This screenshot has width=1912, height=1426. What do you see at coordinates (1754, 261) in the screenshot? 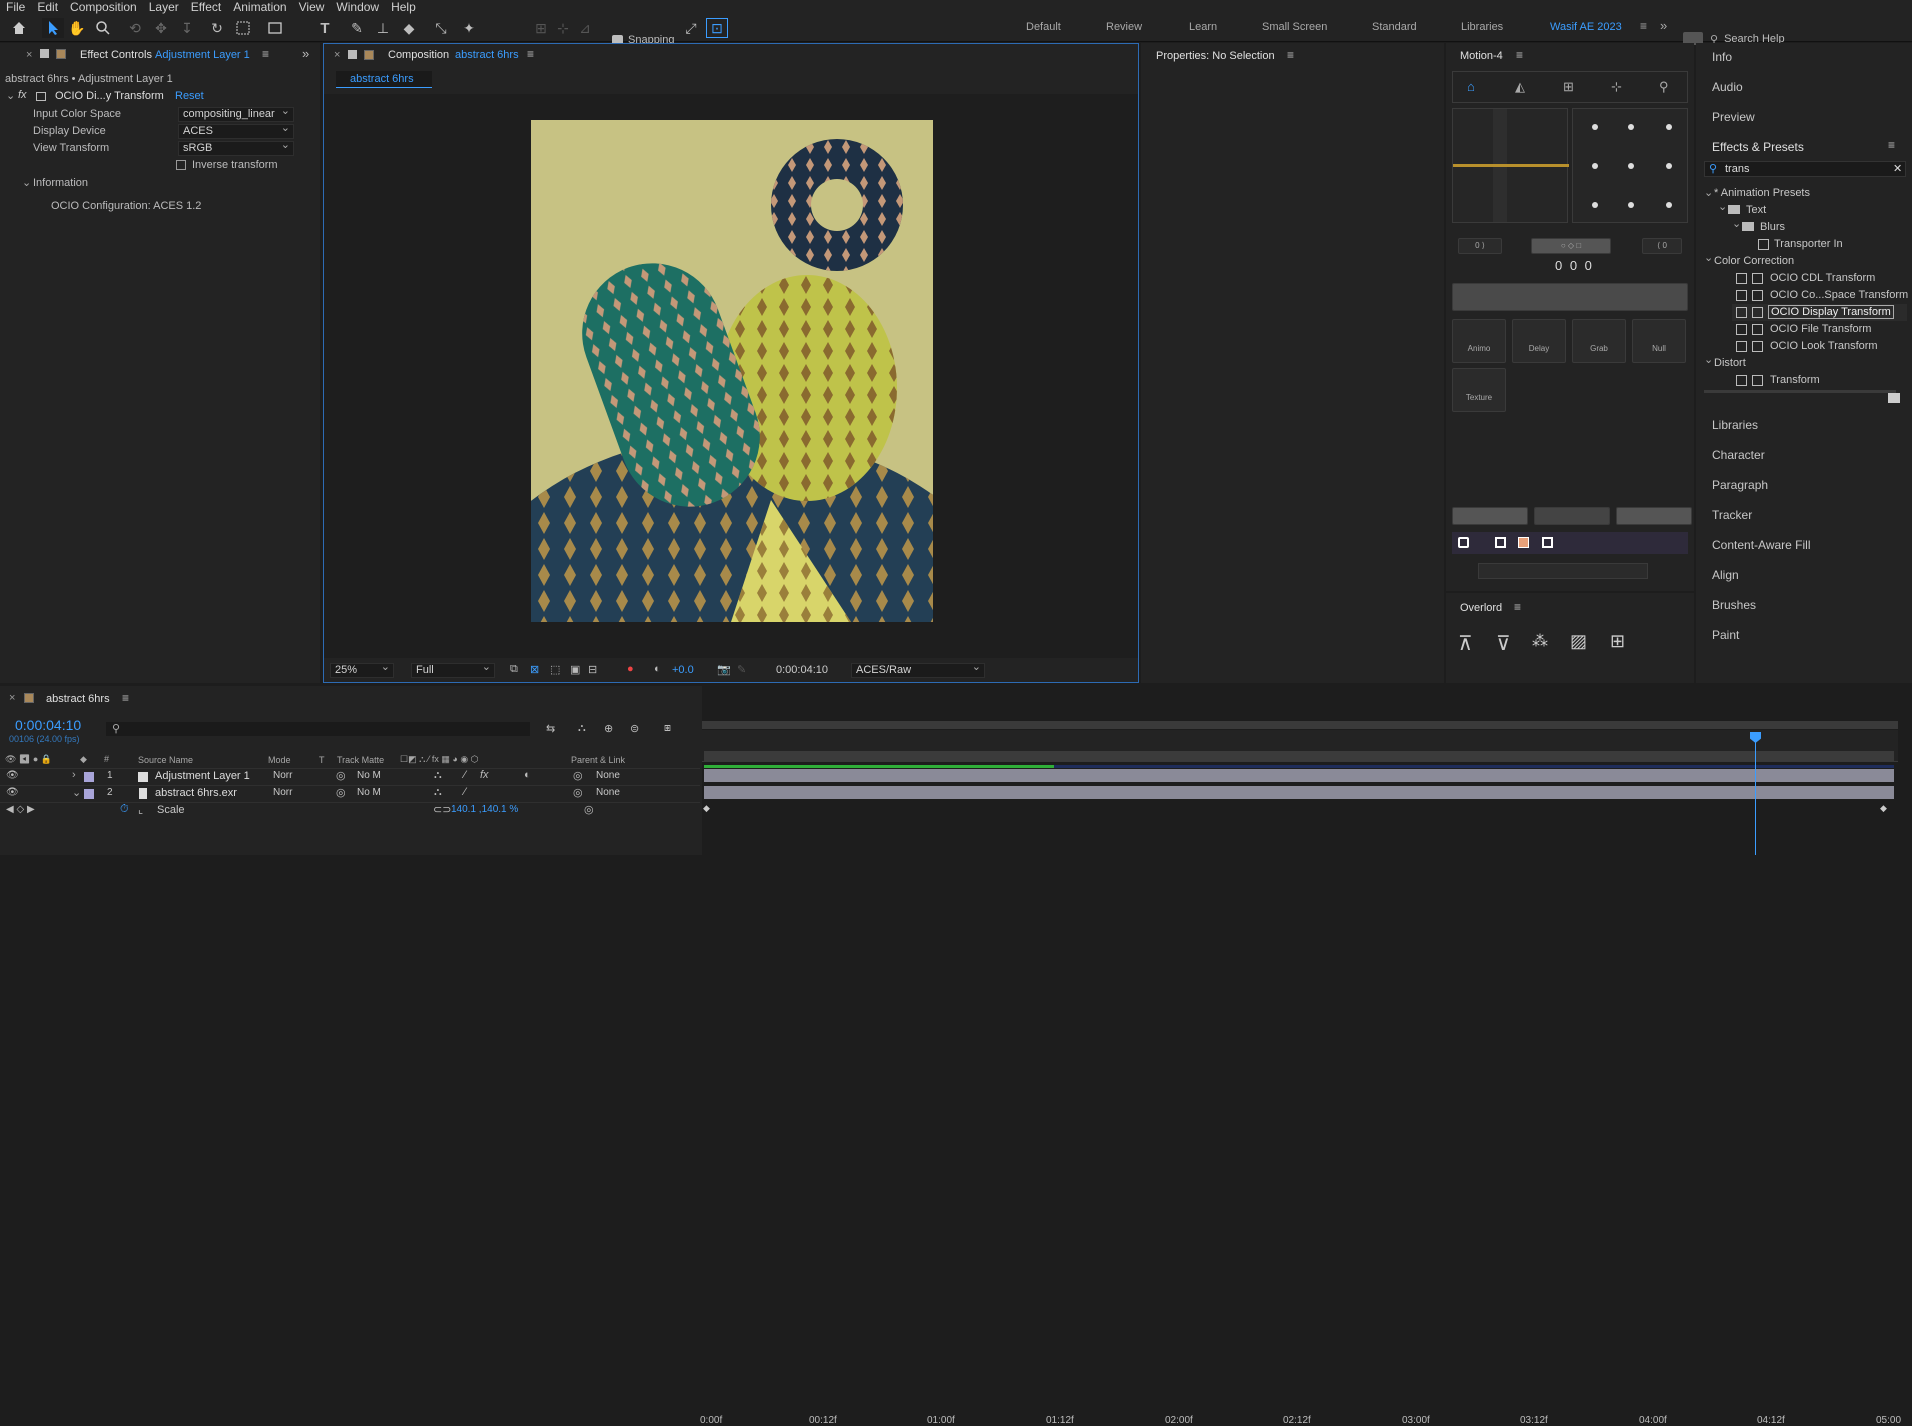
I see `tree-color-correction: Color Correction` at bounding box center [1754, 261].